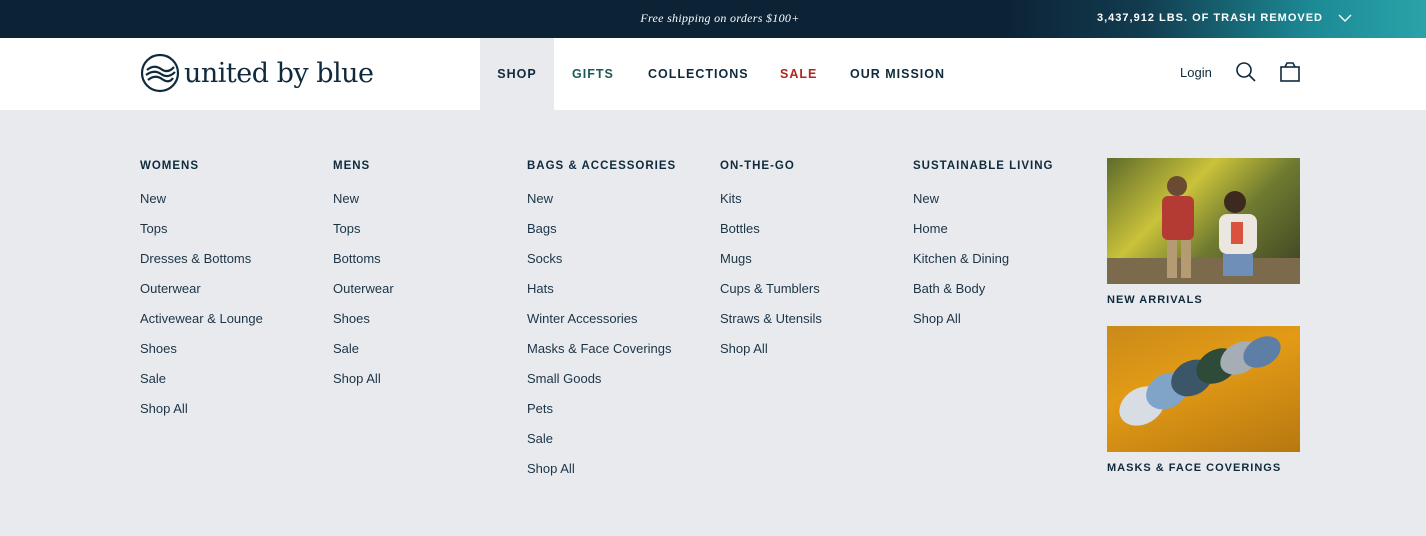 The height and width of the screenshot is (536, 1426). What do you see at coordinates (279, 73) in the screenshot?
I see `brand-wordmark: united by blue` at bounding box center [279, 73].